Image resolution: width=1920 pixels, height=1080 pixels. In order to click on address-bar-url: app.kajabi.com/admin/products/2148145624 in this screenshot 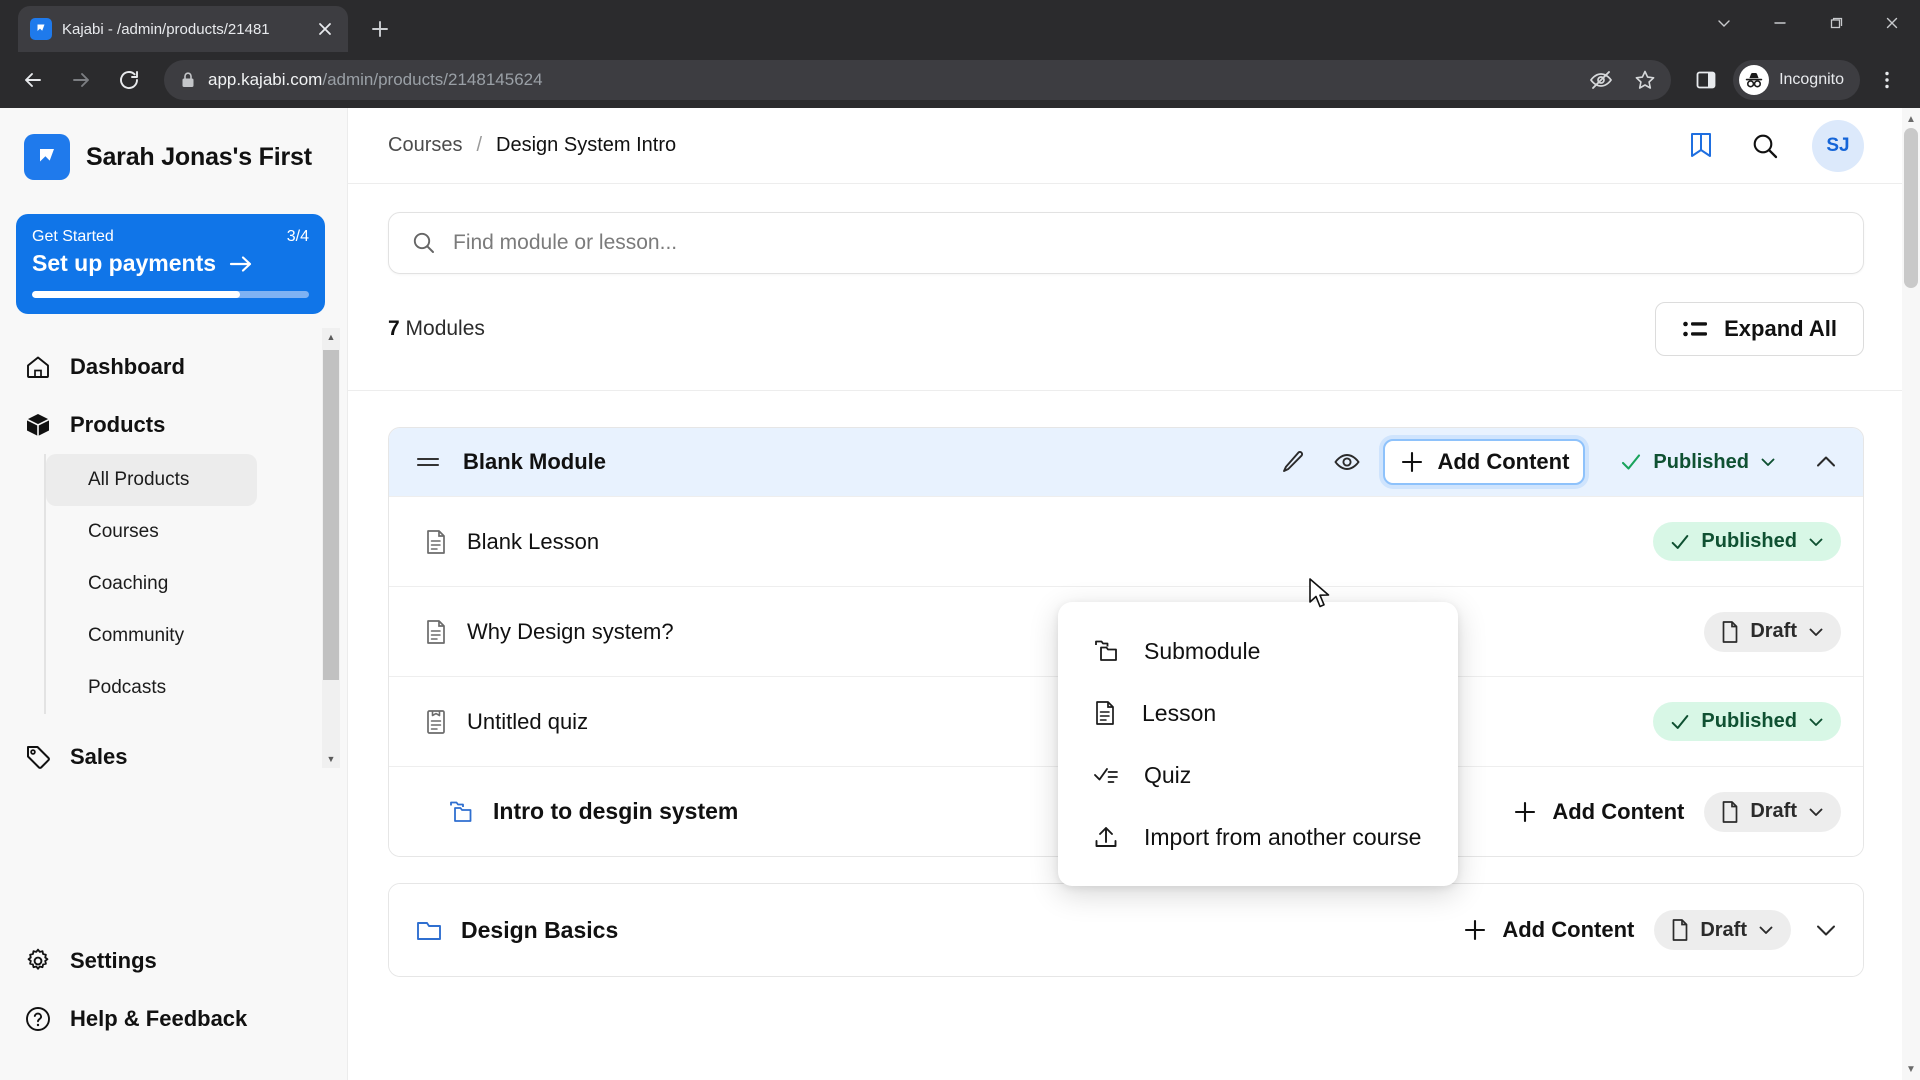, I will do `click(375, 79)`.